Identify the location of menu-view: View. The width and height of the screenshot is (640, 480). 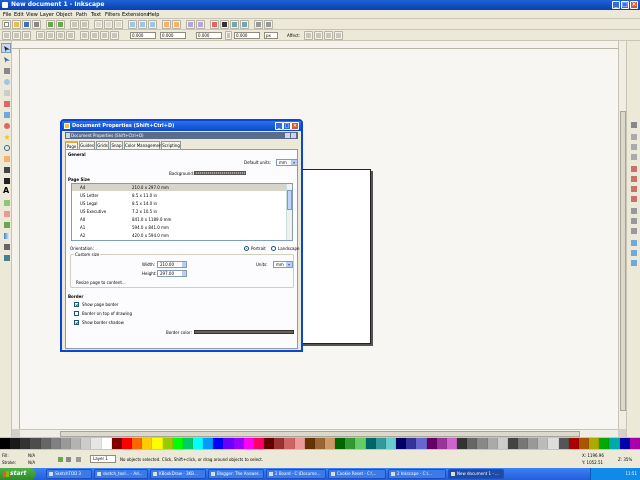
(32, 15).